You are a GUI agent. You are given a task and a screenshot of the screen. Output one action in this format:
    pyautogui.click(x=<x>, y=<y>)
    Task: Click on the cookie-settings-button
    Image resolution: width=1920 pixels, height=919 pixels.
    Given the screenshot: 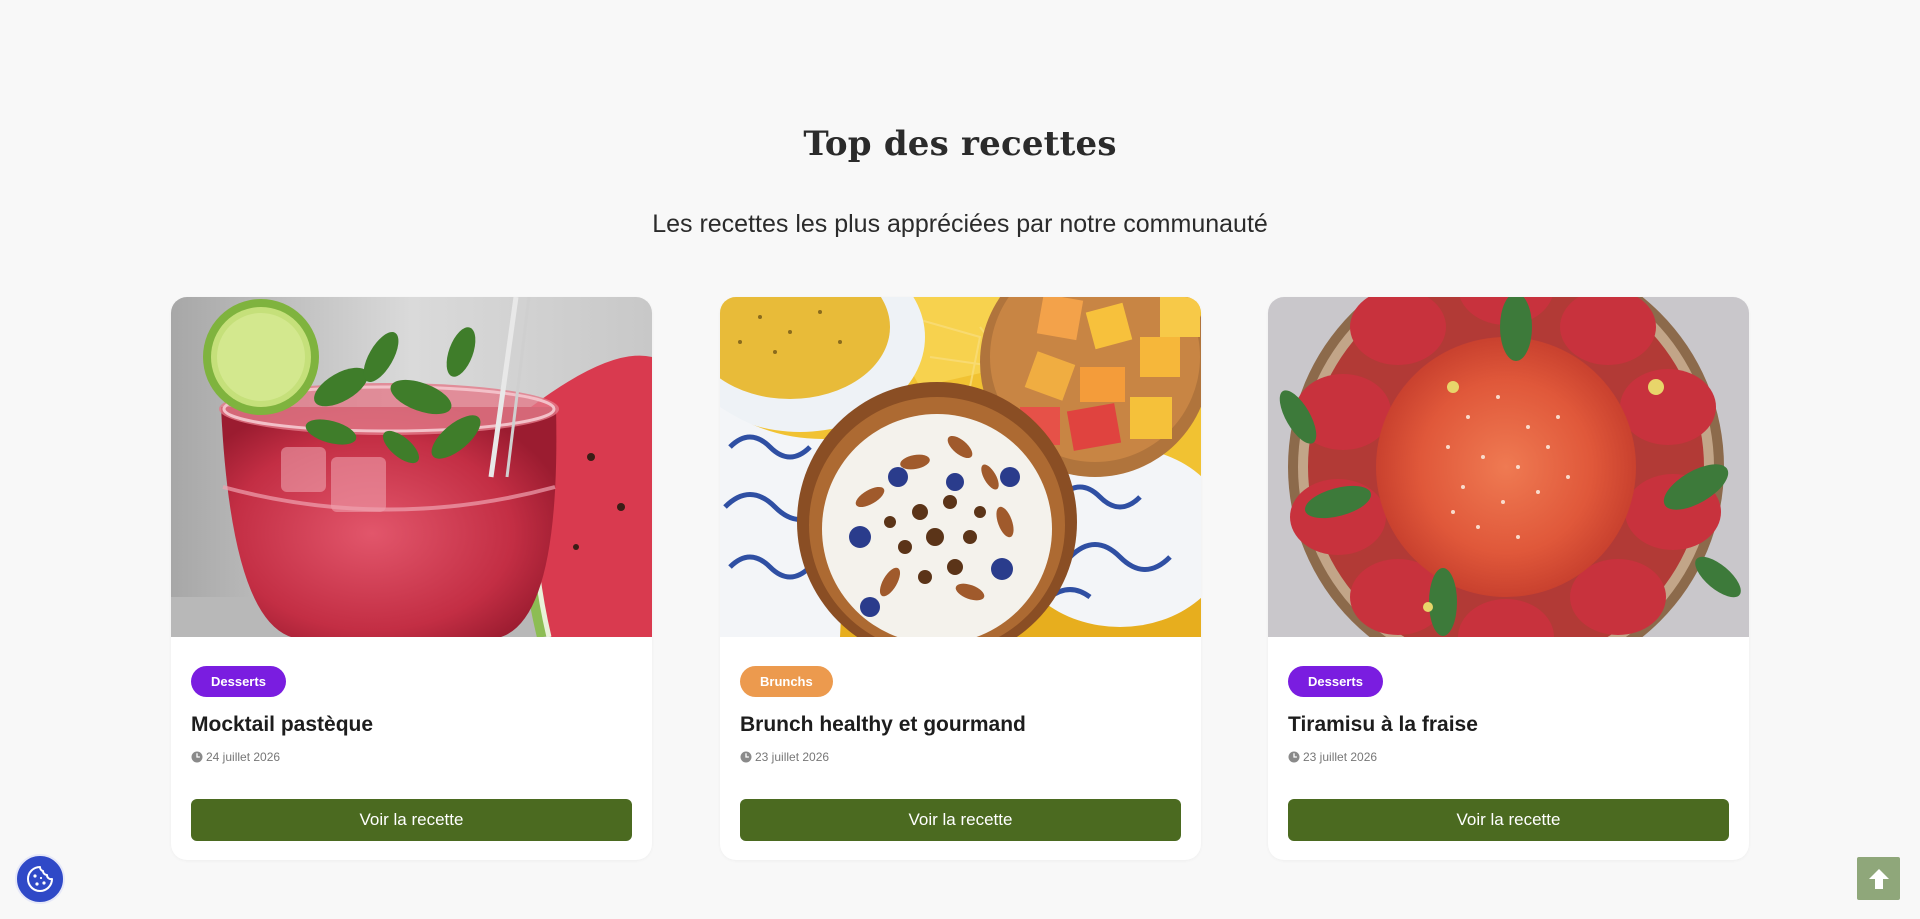 What is the action you would take?
    pyautogui.click(x=40, y=879)
    